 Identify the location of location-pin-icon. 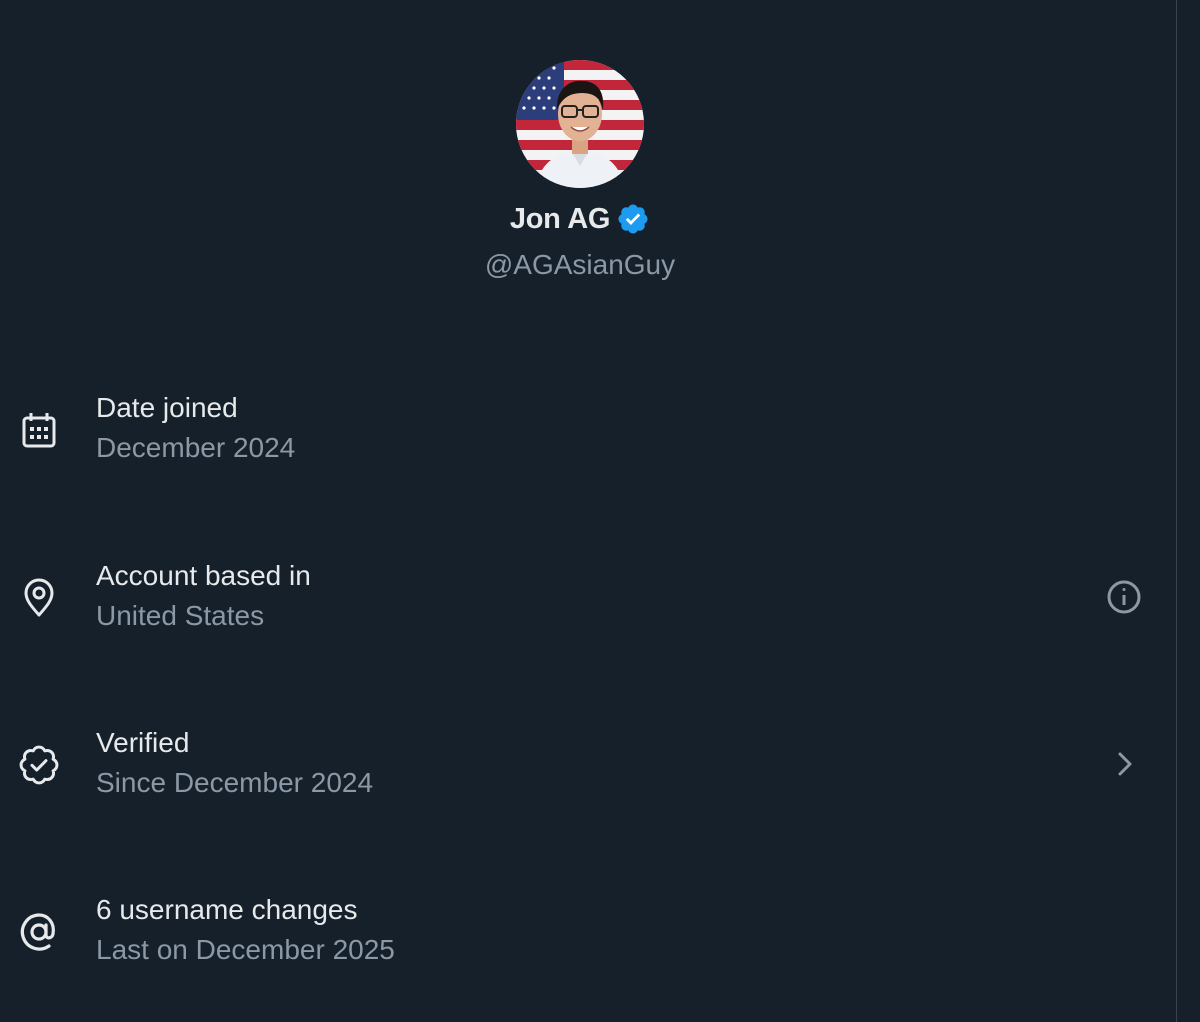
(39, 598).